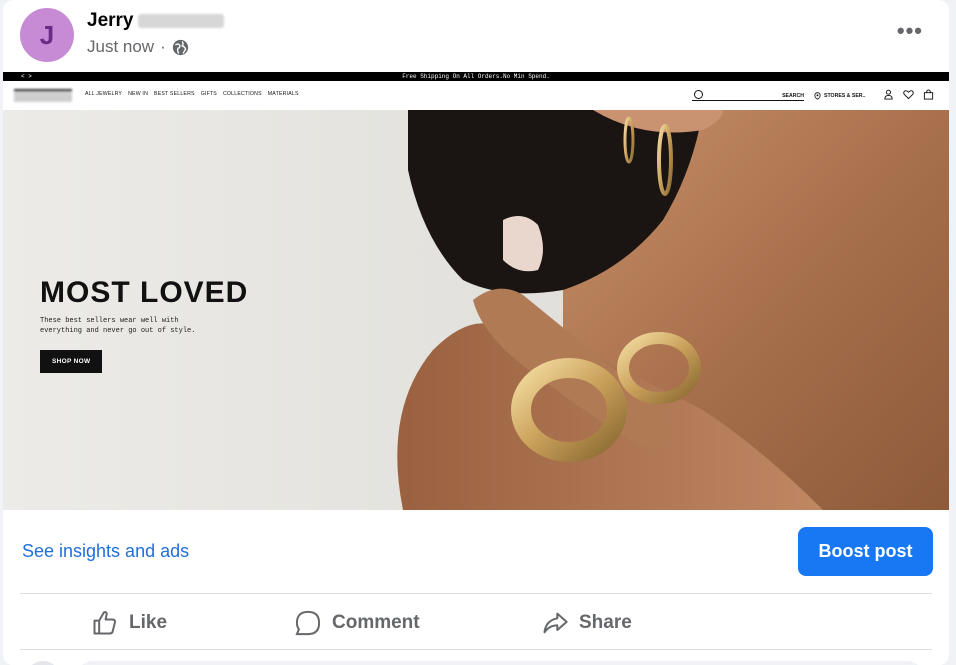 The height and width of the screenshot is (665, 956). Describe the element at coordinates (888, 94) in the screenshot. I see `account-icon` at that location.